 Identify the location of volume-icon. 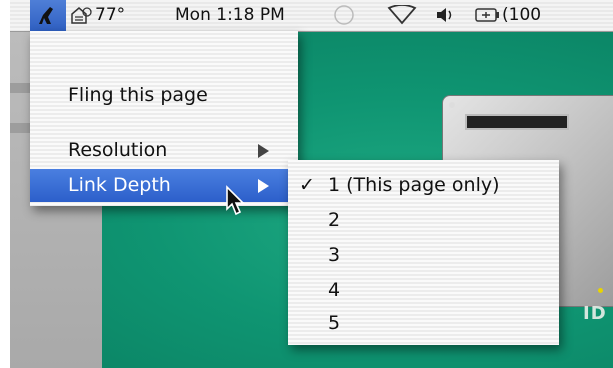
(446, 17).